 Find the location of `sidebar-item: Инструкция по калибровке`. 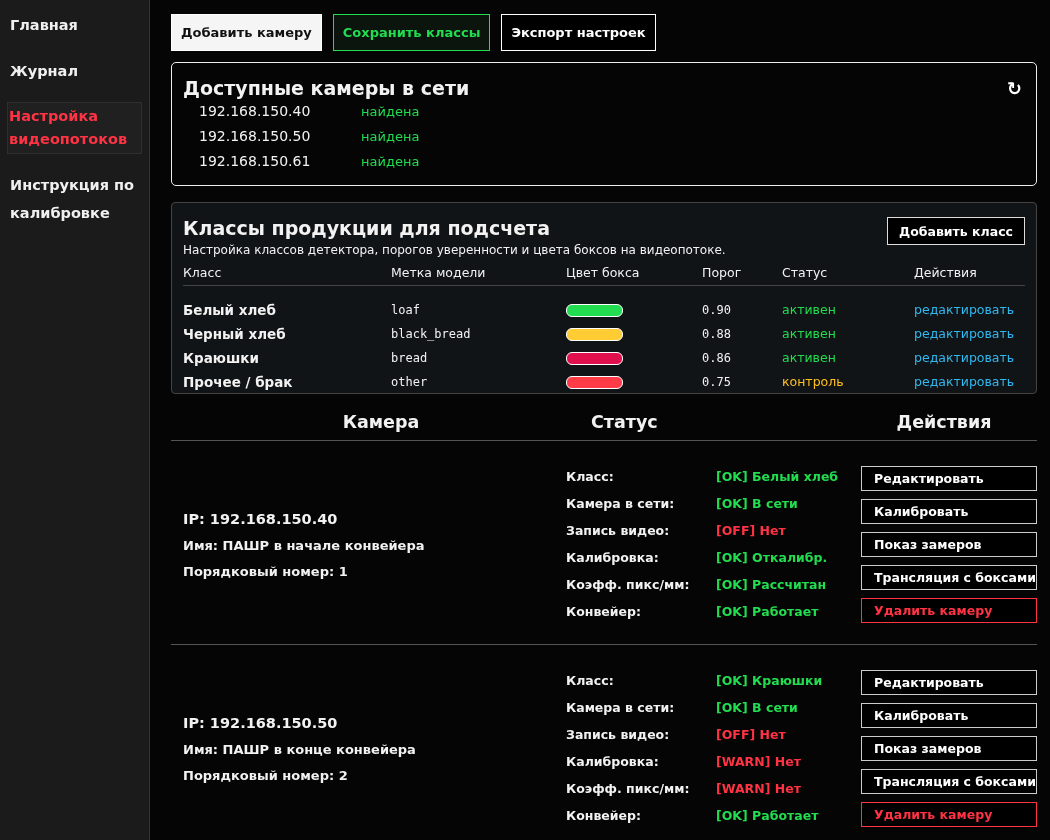

sidebar-item: Инструкция по калибровке is located at coordinates (74, 199).